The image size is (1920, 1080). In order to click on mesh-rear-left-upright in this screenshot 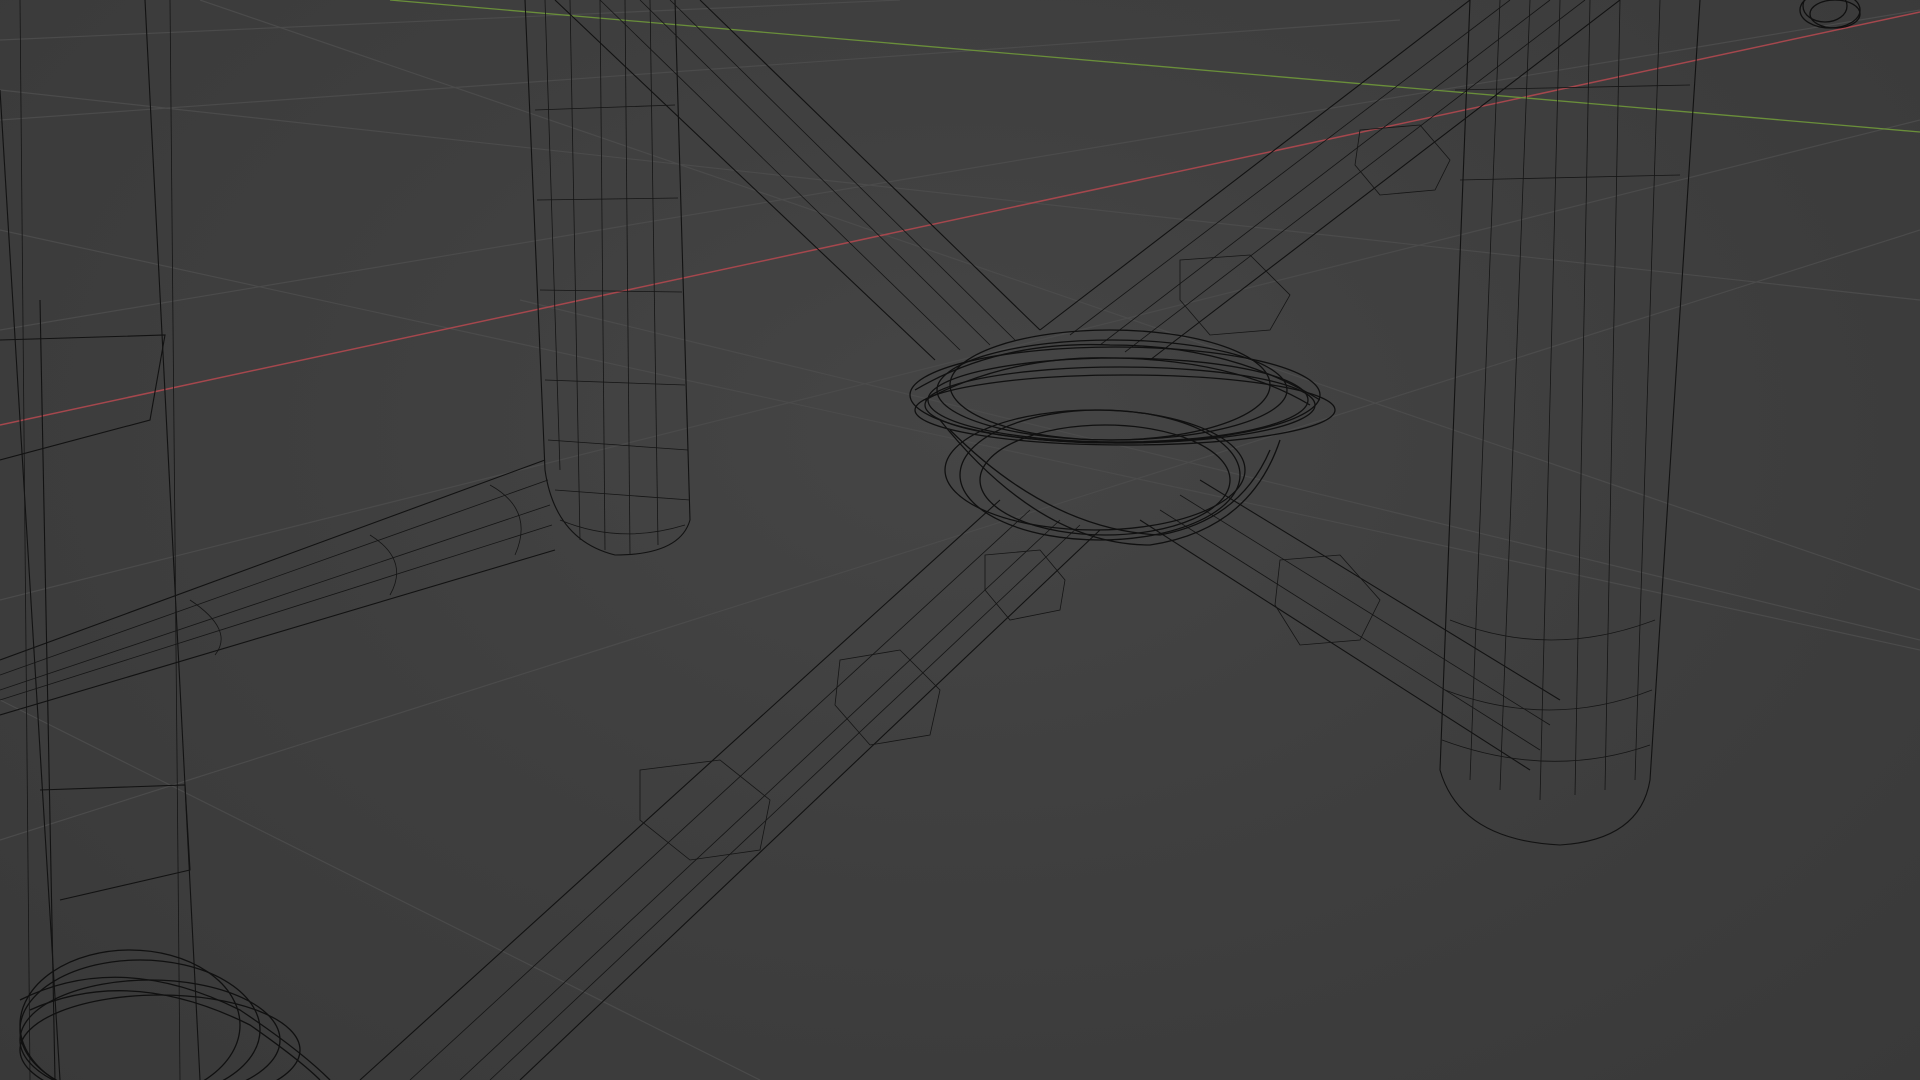, I will do `click(607, 278)`.